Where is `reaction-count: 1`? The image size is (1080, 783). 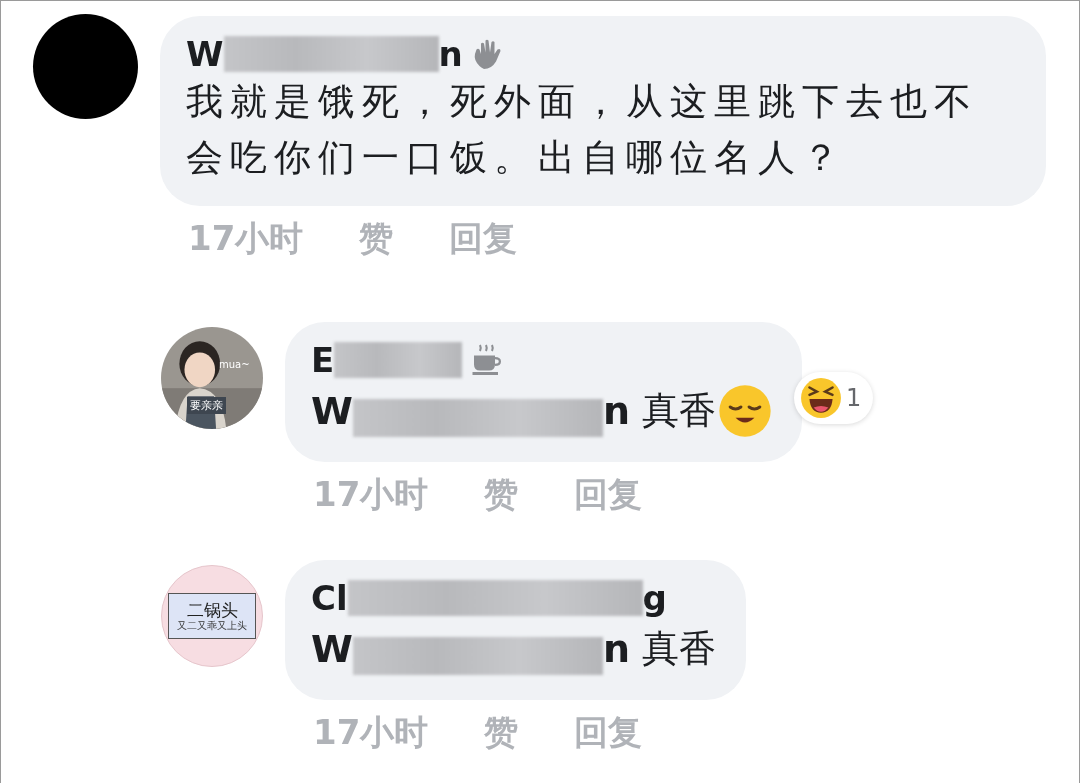
reaction-count: 1 is located at coordinates (854, 398).